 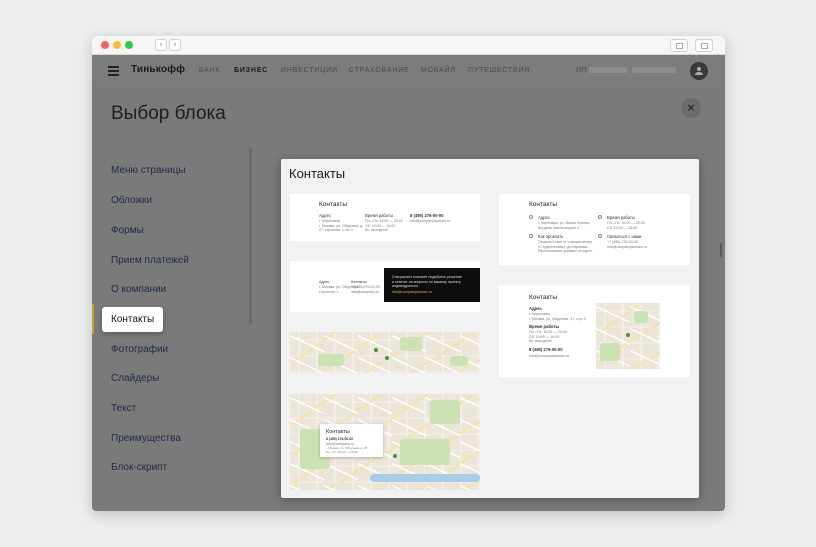 I want to click on location-icon, so click(x=531, y=217).